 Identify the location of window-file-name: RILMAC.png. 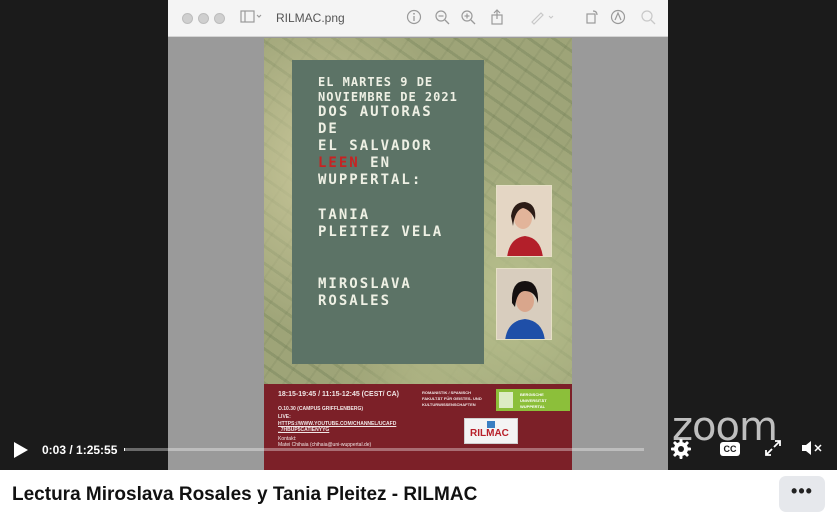
(310, 18).